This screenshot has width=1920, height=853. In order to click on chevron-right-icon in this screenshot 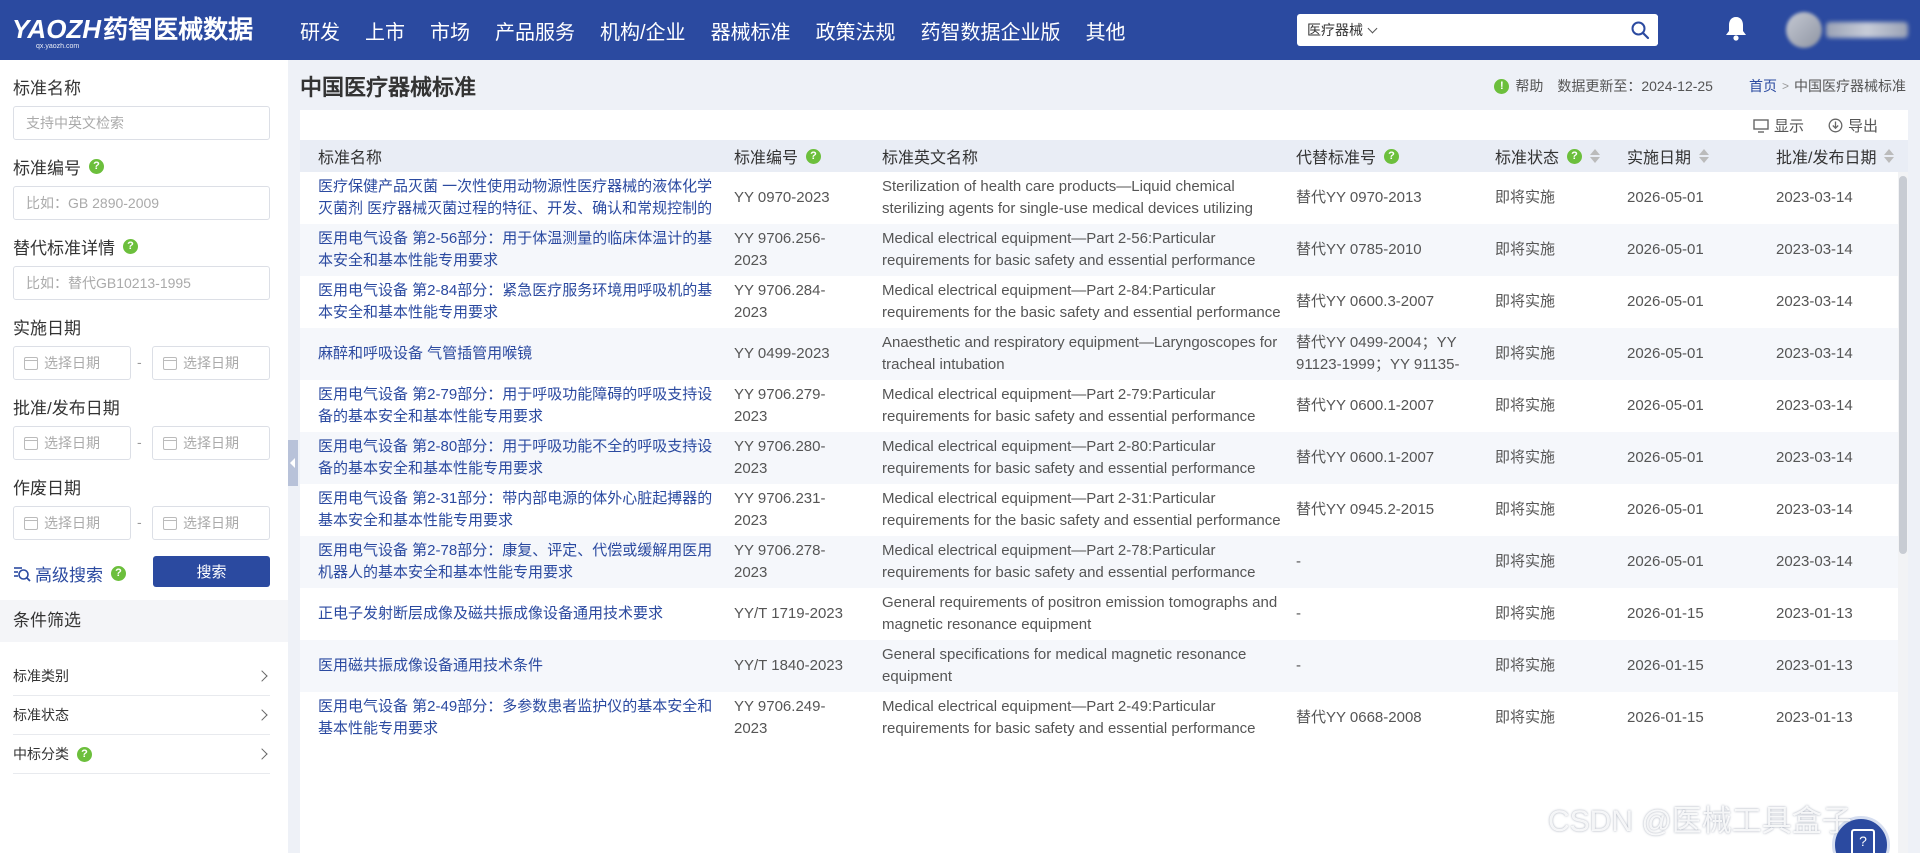, I will do `click(262, 754)`.